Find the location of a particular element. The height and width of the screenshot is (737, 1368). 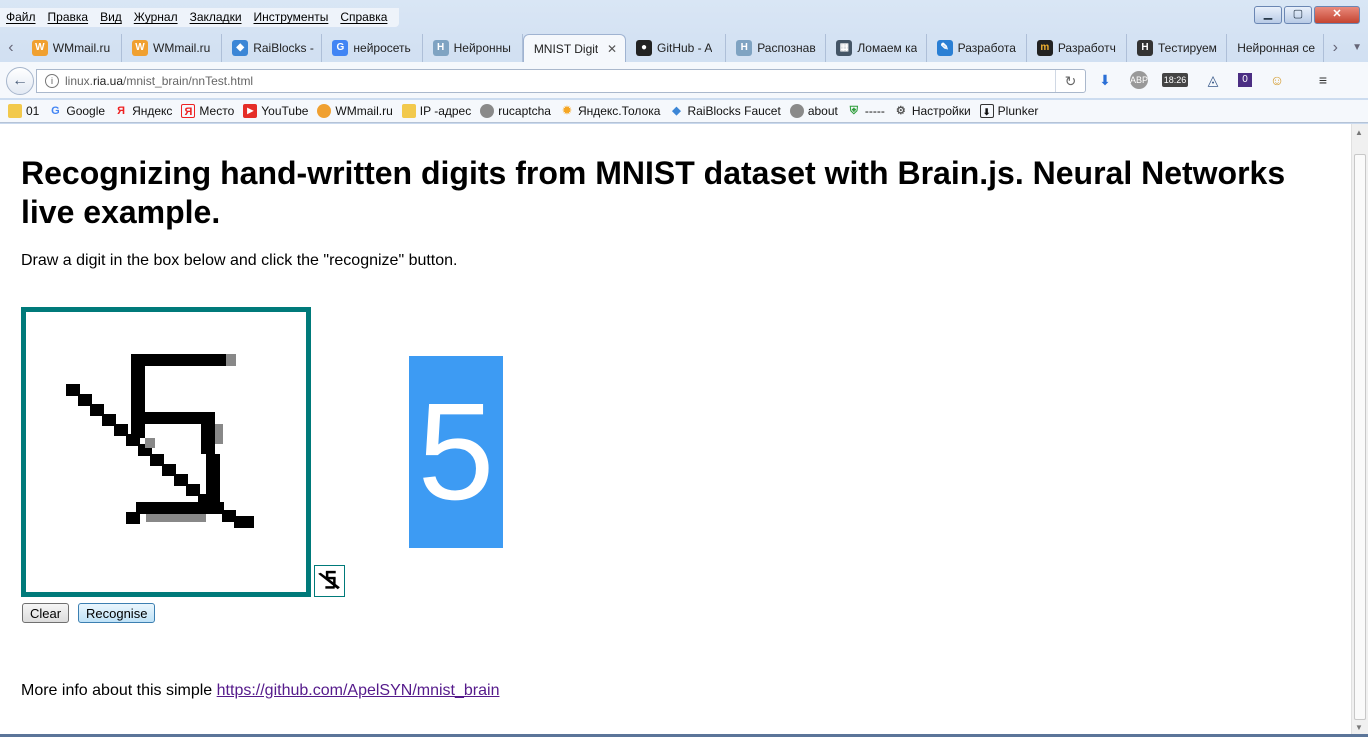

menu-item-file: Файл is located at coordinates (21, 17).